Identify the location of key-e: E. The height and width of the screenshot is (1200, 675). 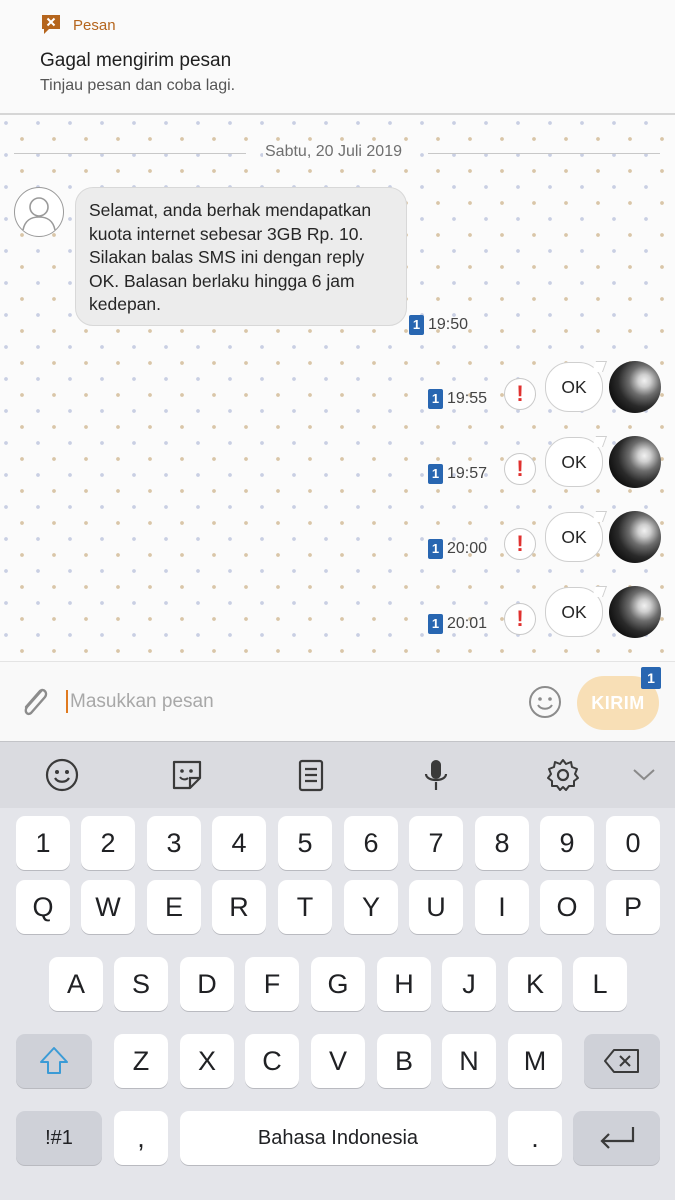
(174, 907).